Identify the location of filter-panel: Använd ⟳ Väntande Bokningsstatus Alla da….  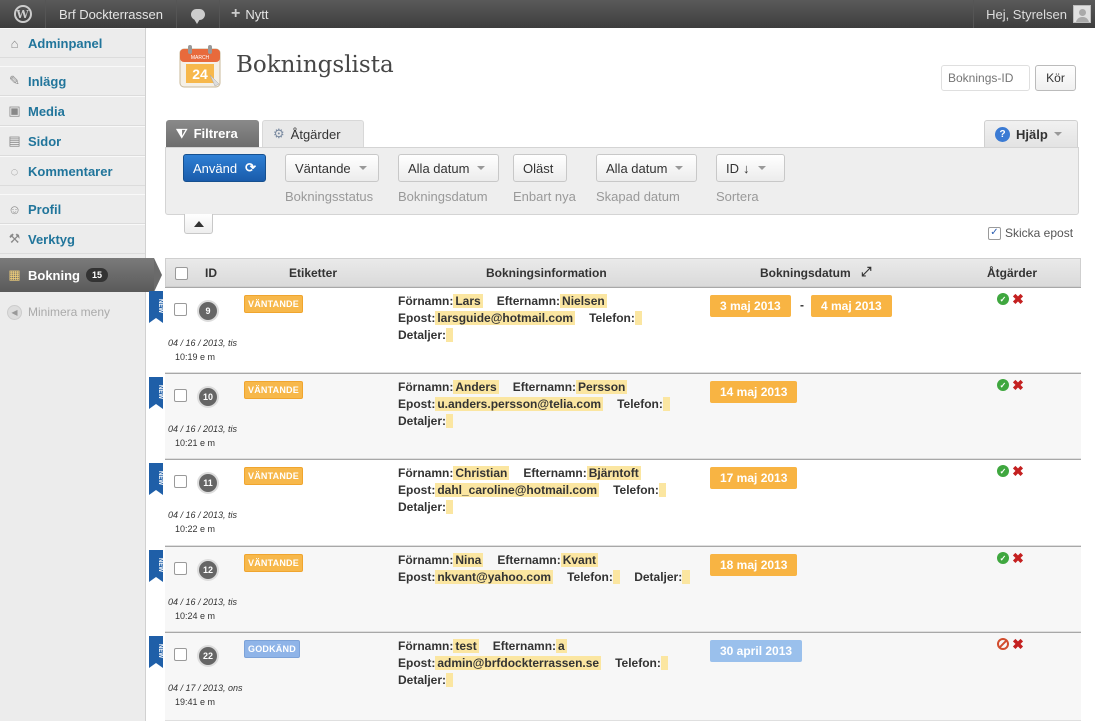
(622, 181).